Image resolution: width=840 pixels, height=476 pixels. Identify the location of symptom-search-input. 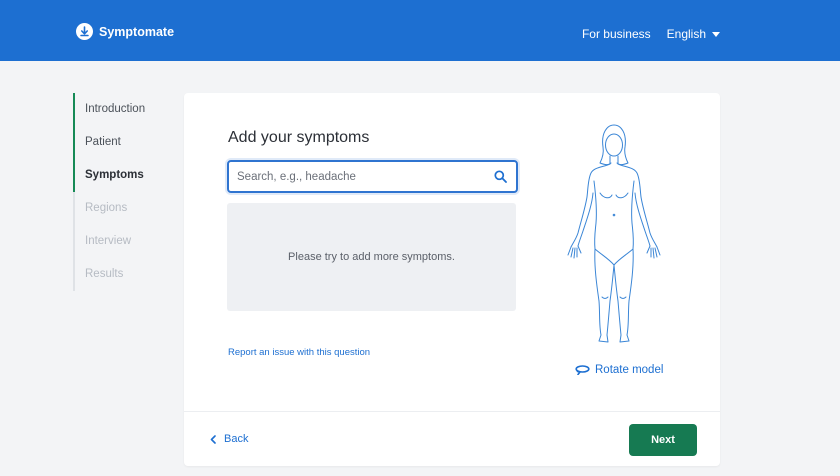
(361, 176).